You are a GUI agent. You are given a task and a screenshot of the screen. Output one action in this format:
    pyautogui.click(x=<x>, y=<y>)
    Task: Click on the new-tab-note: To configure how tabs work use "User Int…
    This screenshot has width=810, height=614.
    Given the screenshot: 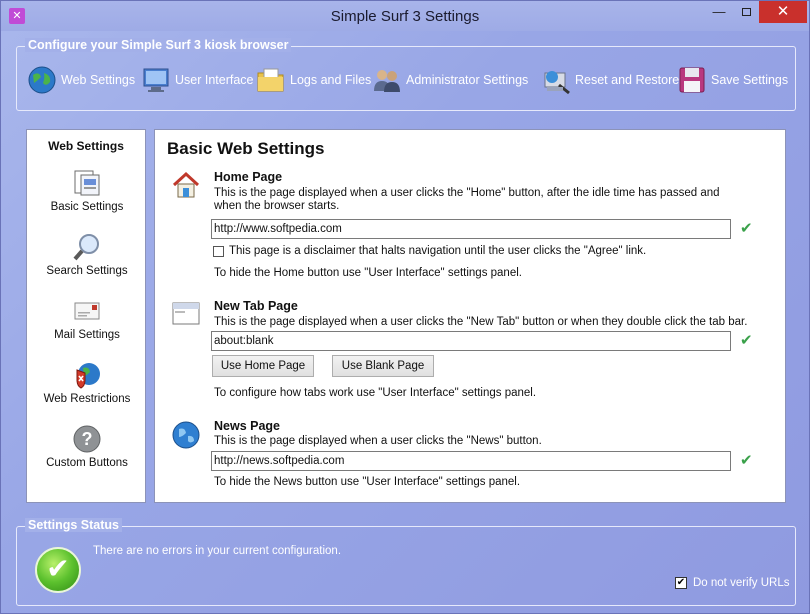 What is the action you would take?
    pyautogui.click(x=375, y=393)
    